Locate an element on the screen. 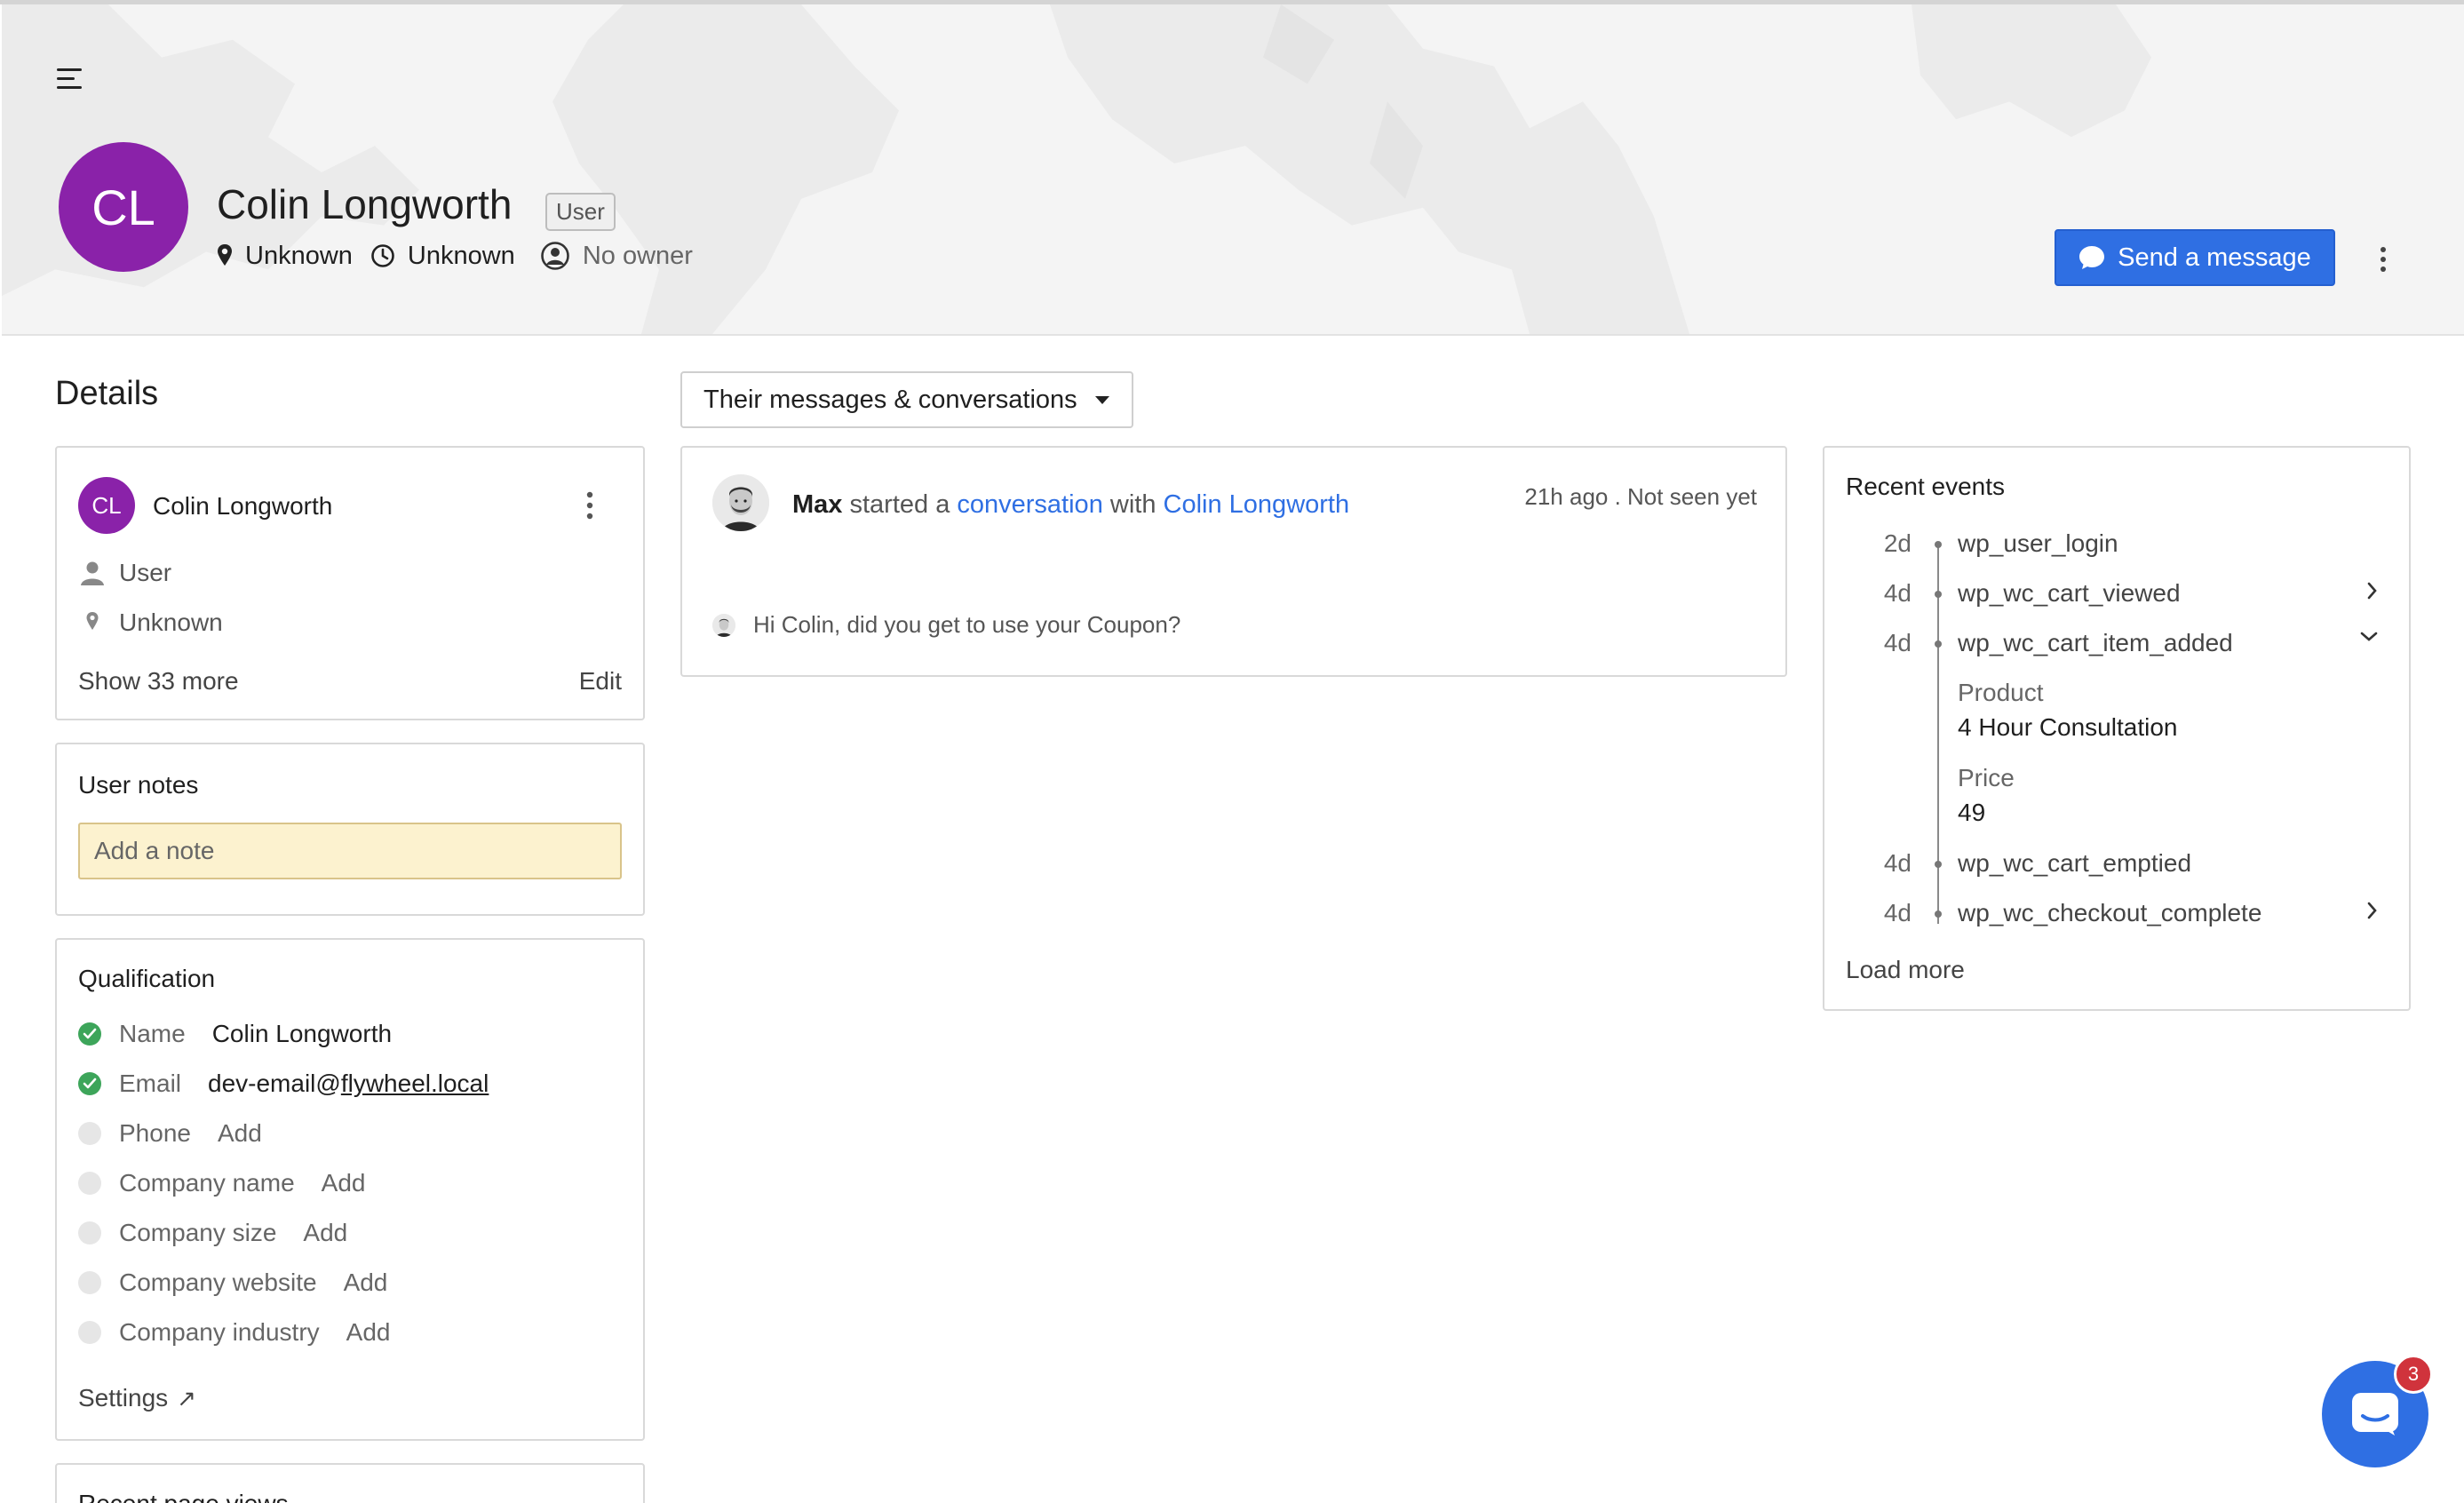 This screenshot has height=1503, width=2464. qualification-label: Company name is located at coordinates (207, 1183).